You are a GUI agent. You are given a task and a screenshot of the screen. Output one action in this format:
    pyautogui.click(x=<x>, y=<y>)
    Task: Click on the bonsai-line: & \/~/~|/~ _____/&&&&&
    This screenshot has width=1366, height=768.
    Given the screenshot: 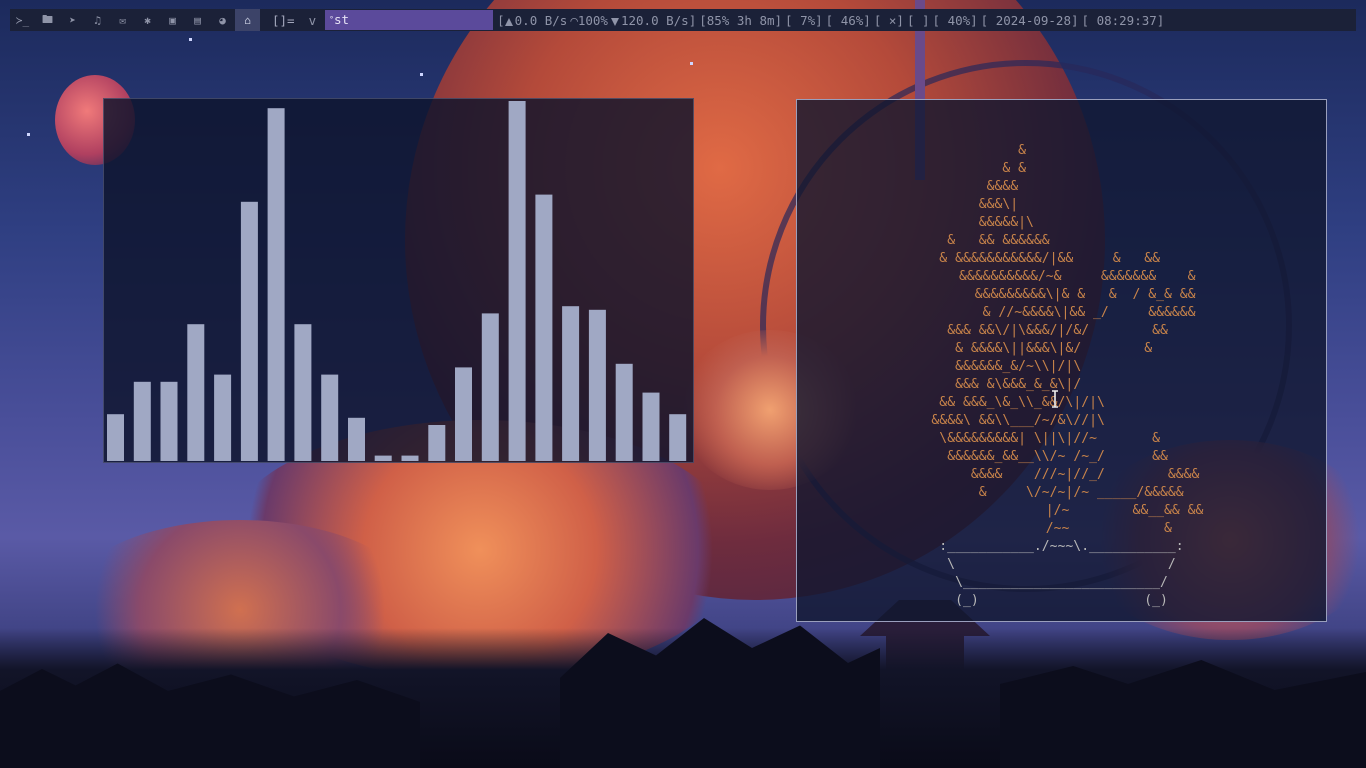 What is the action you would take?
    pyautogui.click(x=1061, y=492)
    